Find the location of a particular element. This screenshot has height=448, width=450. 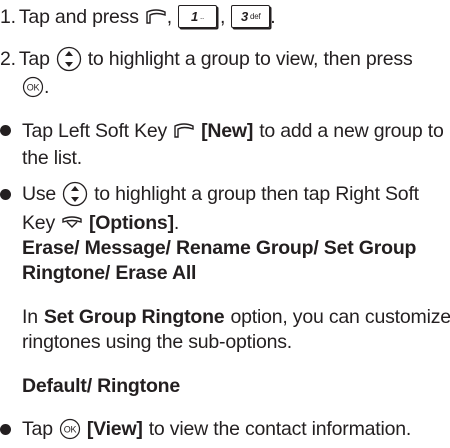

sub-options-list: Default/ Ringtone is located at coordinates (101, 385).